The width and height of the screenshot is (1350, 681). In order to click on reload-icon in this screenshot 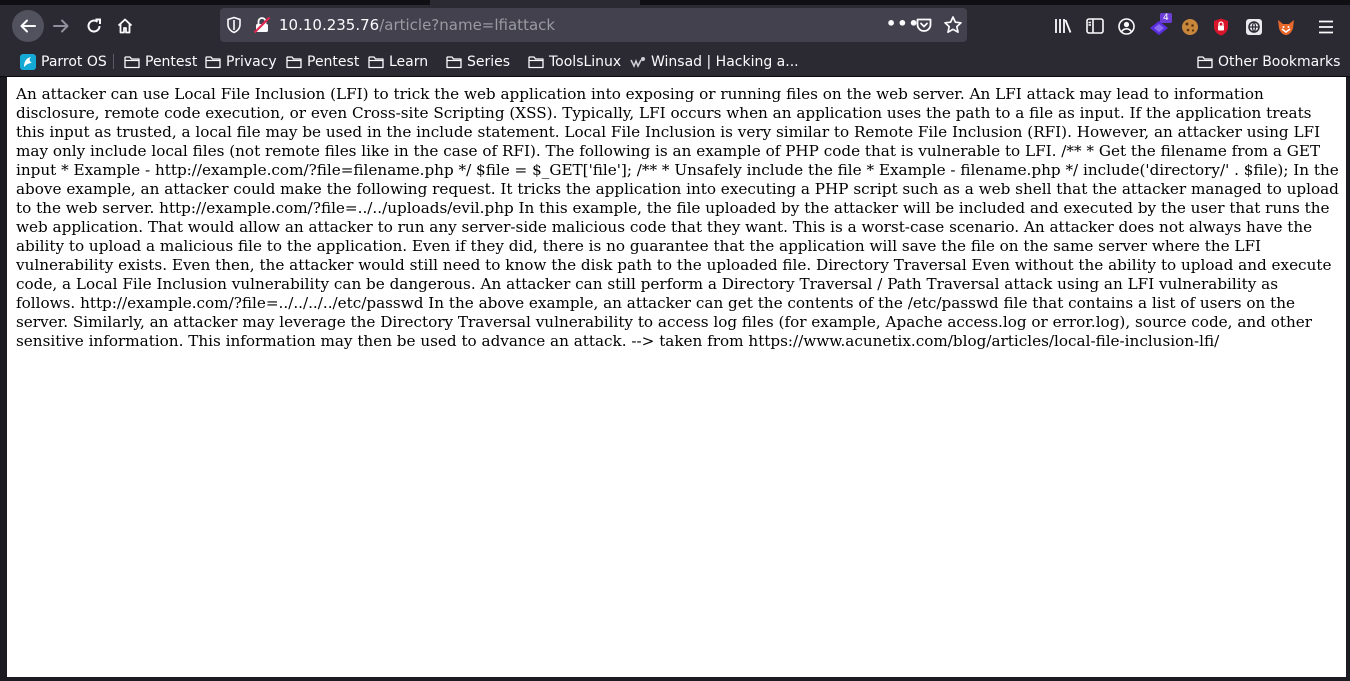, I will do `click(94, 25)`.